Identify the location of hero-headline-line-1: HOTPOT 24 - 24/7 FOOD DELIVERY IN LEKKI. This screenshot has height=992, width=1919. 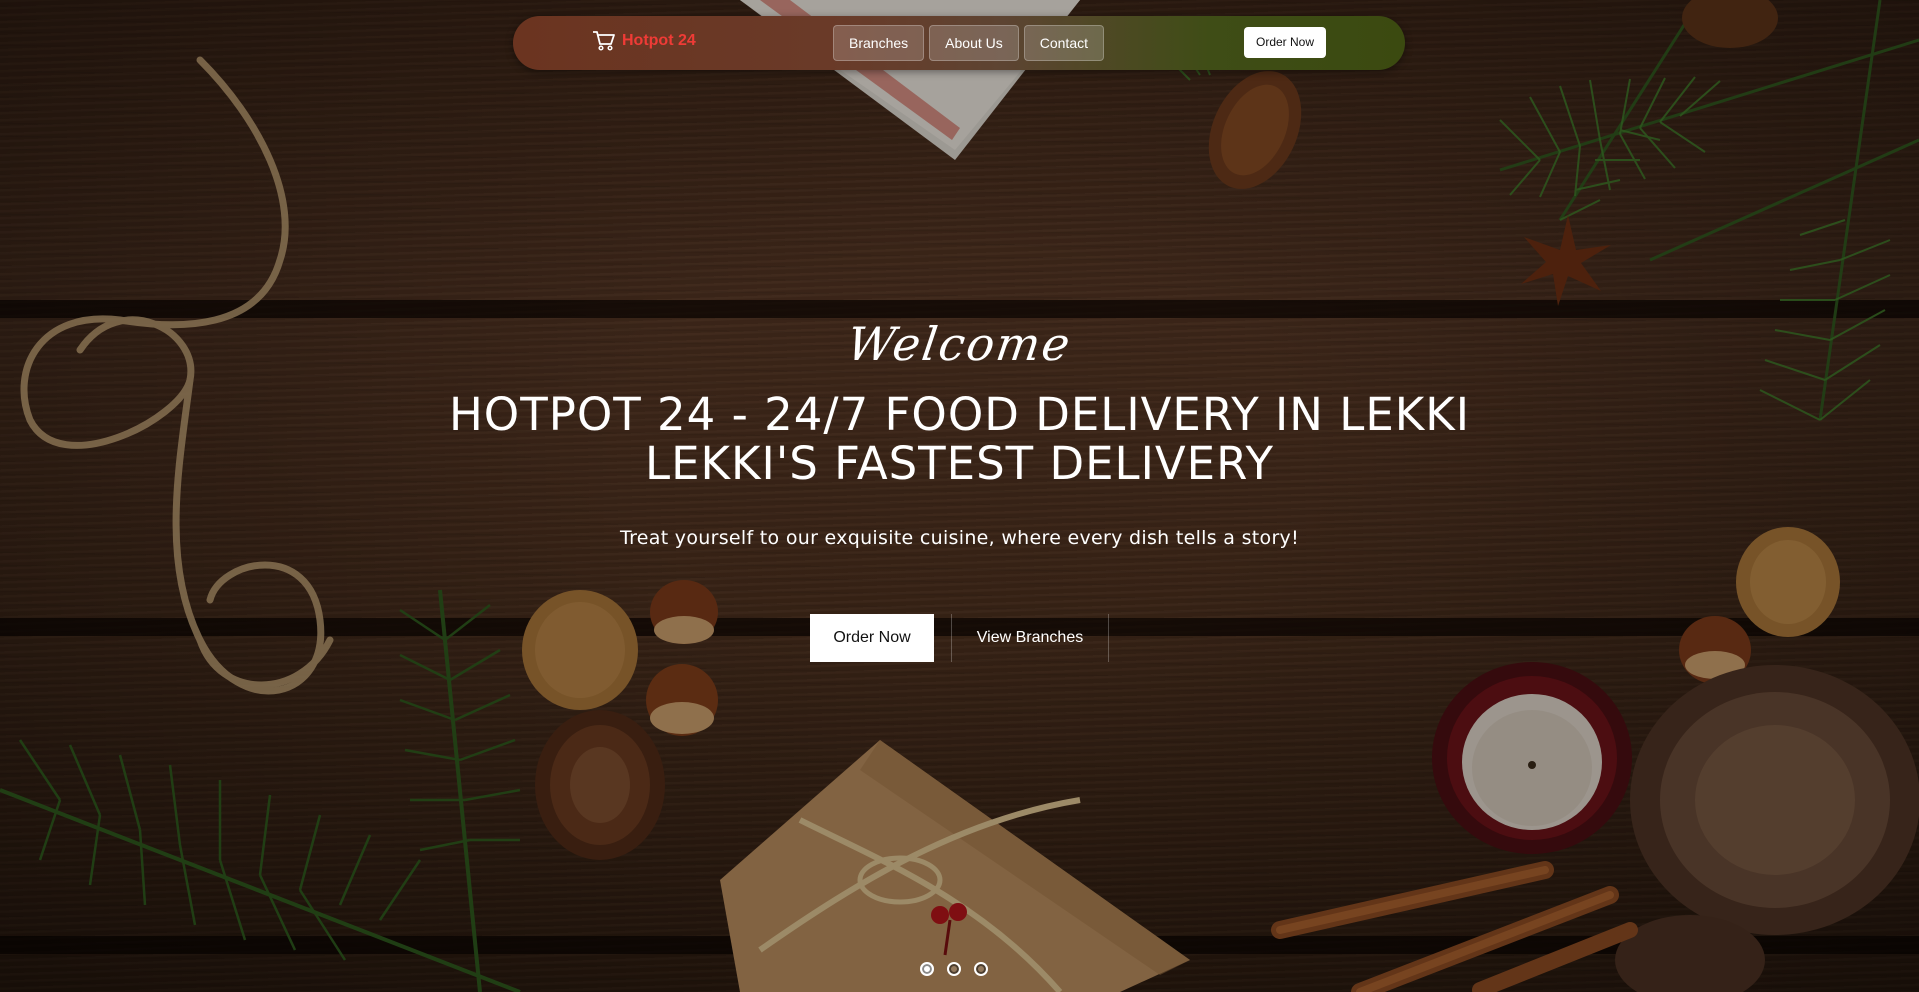
(959, 414).